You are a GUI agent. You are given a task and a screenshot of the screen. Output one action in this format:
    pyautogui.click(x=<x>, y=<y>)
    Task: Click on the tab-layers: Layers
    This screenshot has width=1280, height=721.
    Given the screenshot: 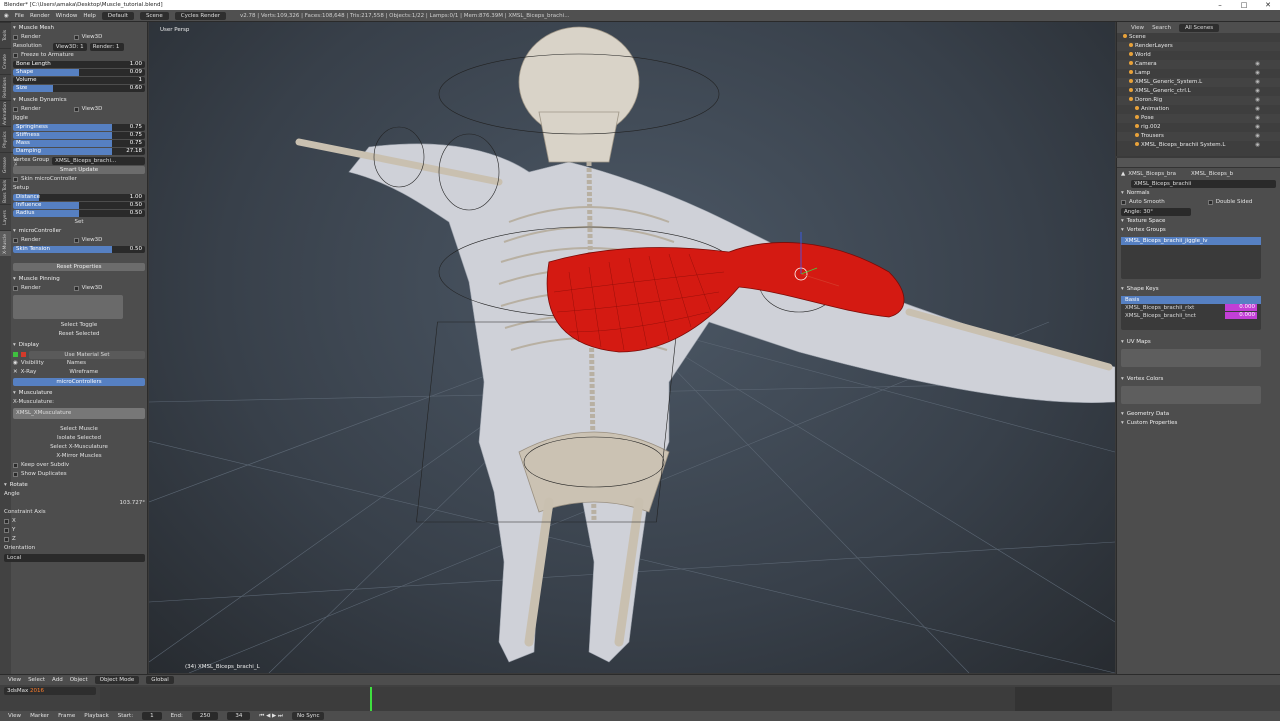 What is the action you would take?
    pyautogui.click(x=5, y=217)
    